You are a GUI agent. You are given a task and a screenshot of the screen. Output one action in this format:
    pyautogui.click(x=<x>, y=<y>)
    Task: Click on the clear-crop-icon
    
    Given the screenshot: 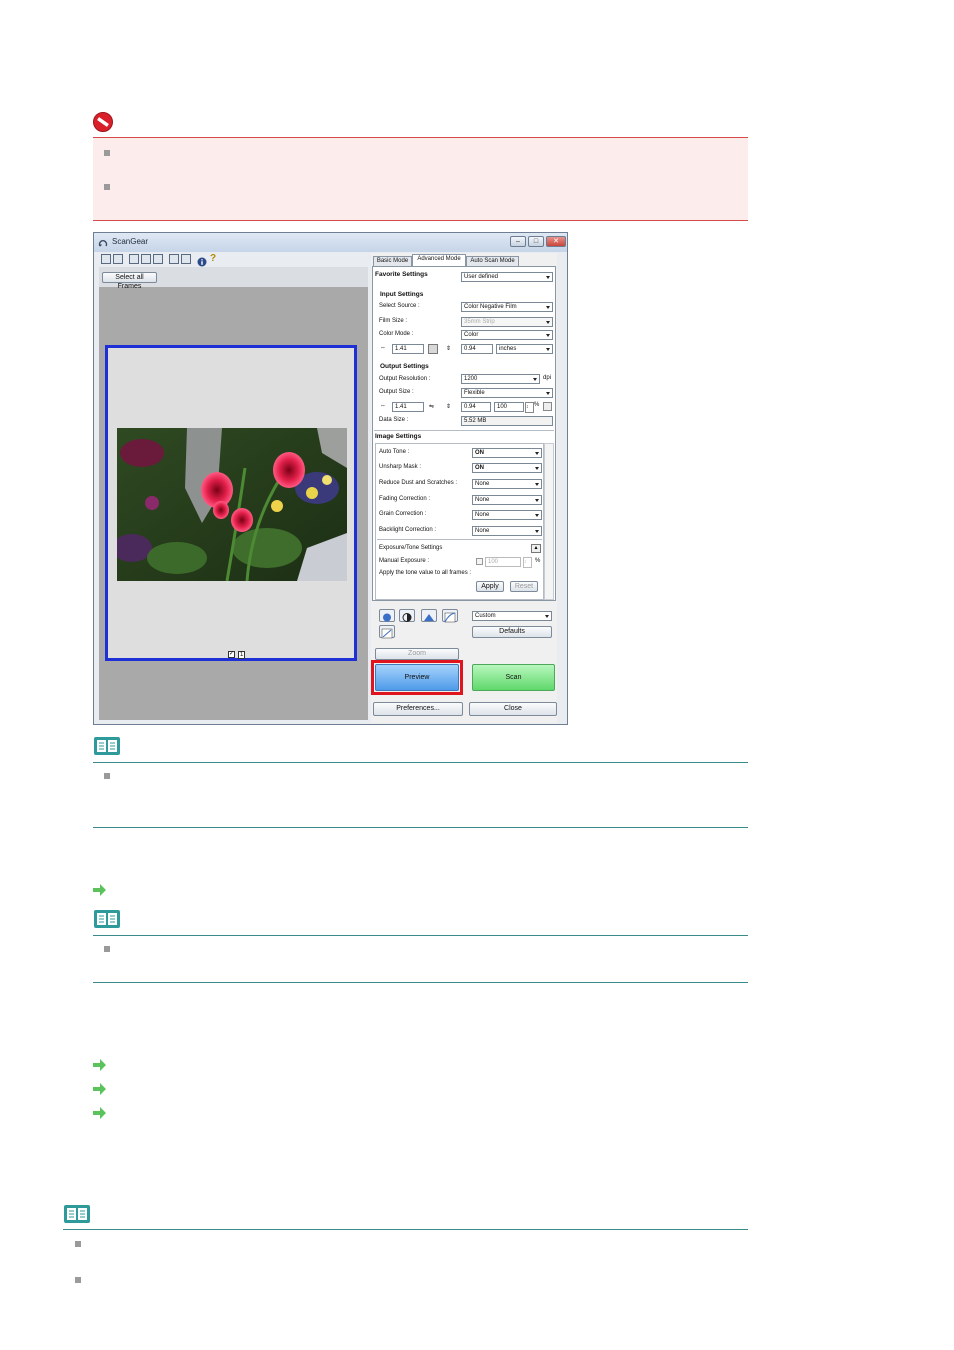 What is the action you would take?
    pyautogui.click(x=158, y=259)
    